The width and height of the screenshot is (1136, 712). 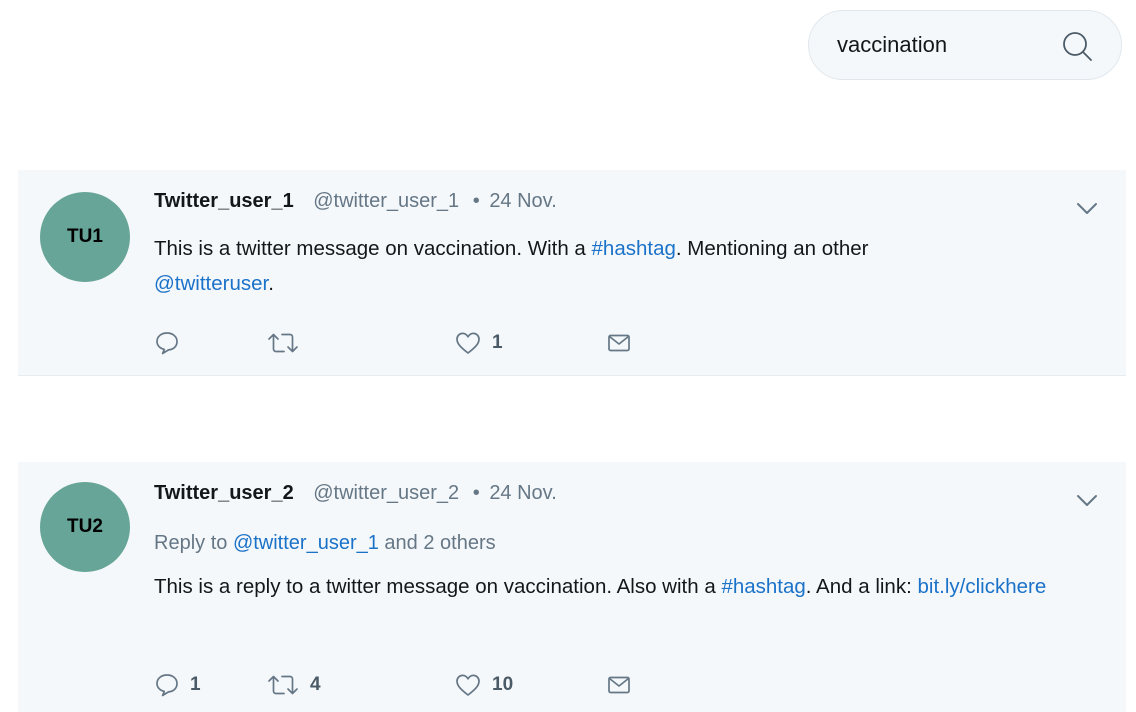 What do you see at coordinates (386, 201) in the screenshot?
I see `user-handle: @twitter_user_1` at bounding box center [386, 201].